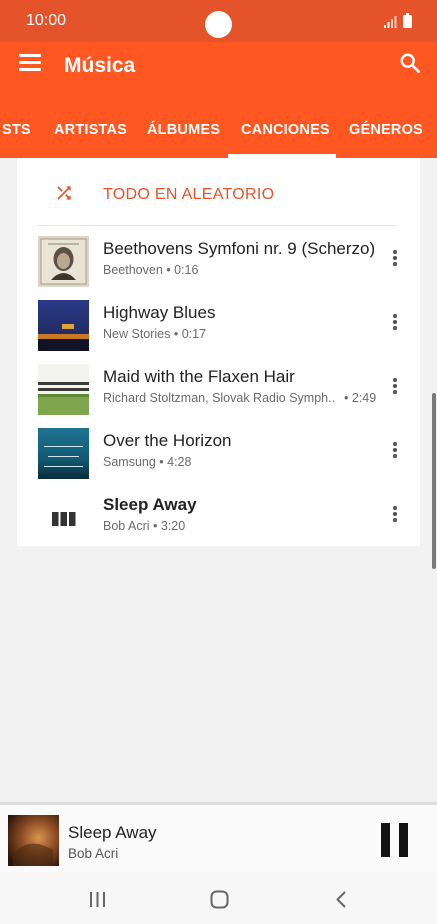 The width and height of the screenshot is (437, 924). I want to click on shuffle-all-button: TODO EN ALEATORIO, so click(218, 191).